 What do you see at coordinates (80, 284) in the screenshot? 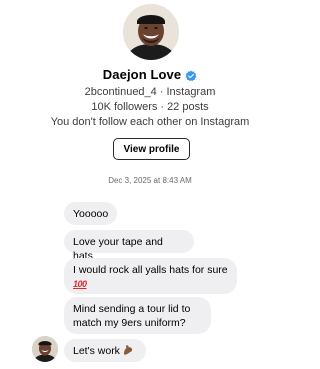
I see `hundred-points-icon: 100` at bounding box center [80, 284].